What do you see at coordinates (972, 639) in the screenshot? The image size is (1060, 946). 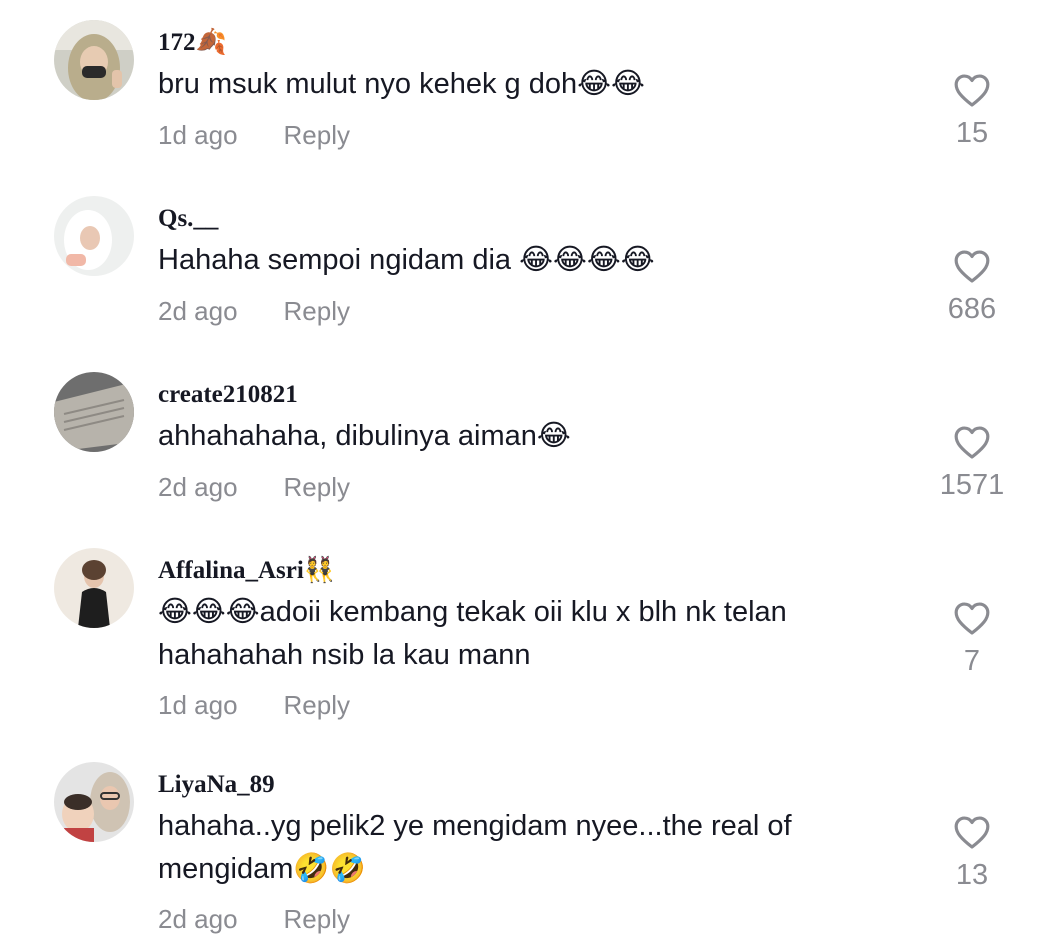 I see `like-button: 7` at bounding box center [972, 639].